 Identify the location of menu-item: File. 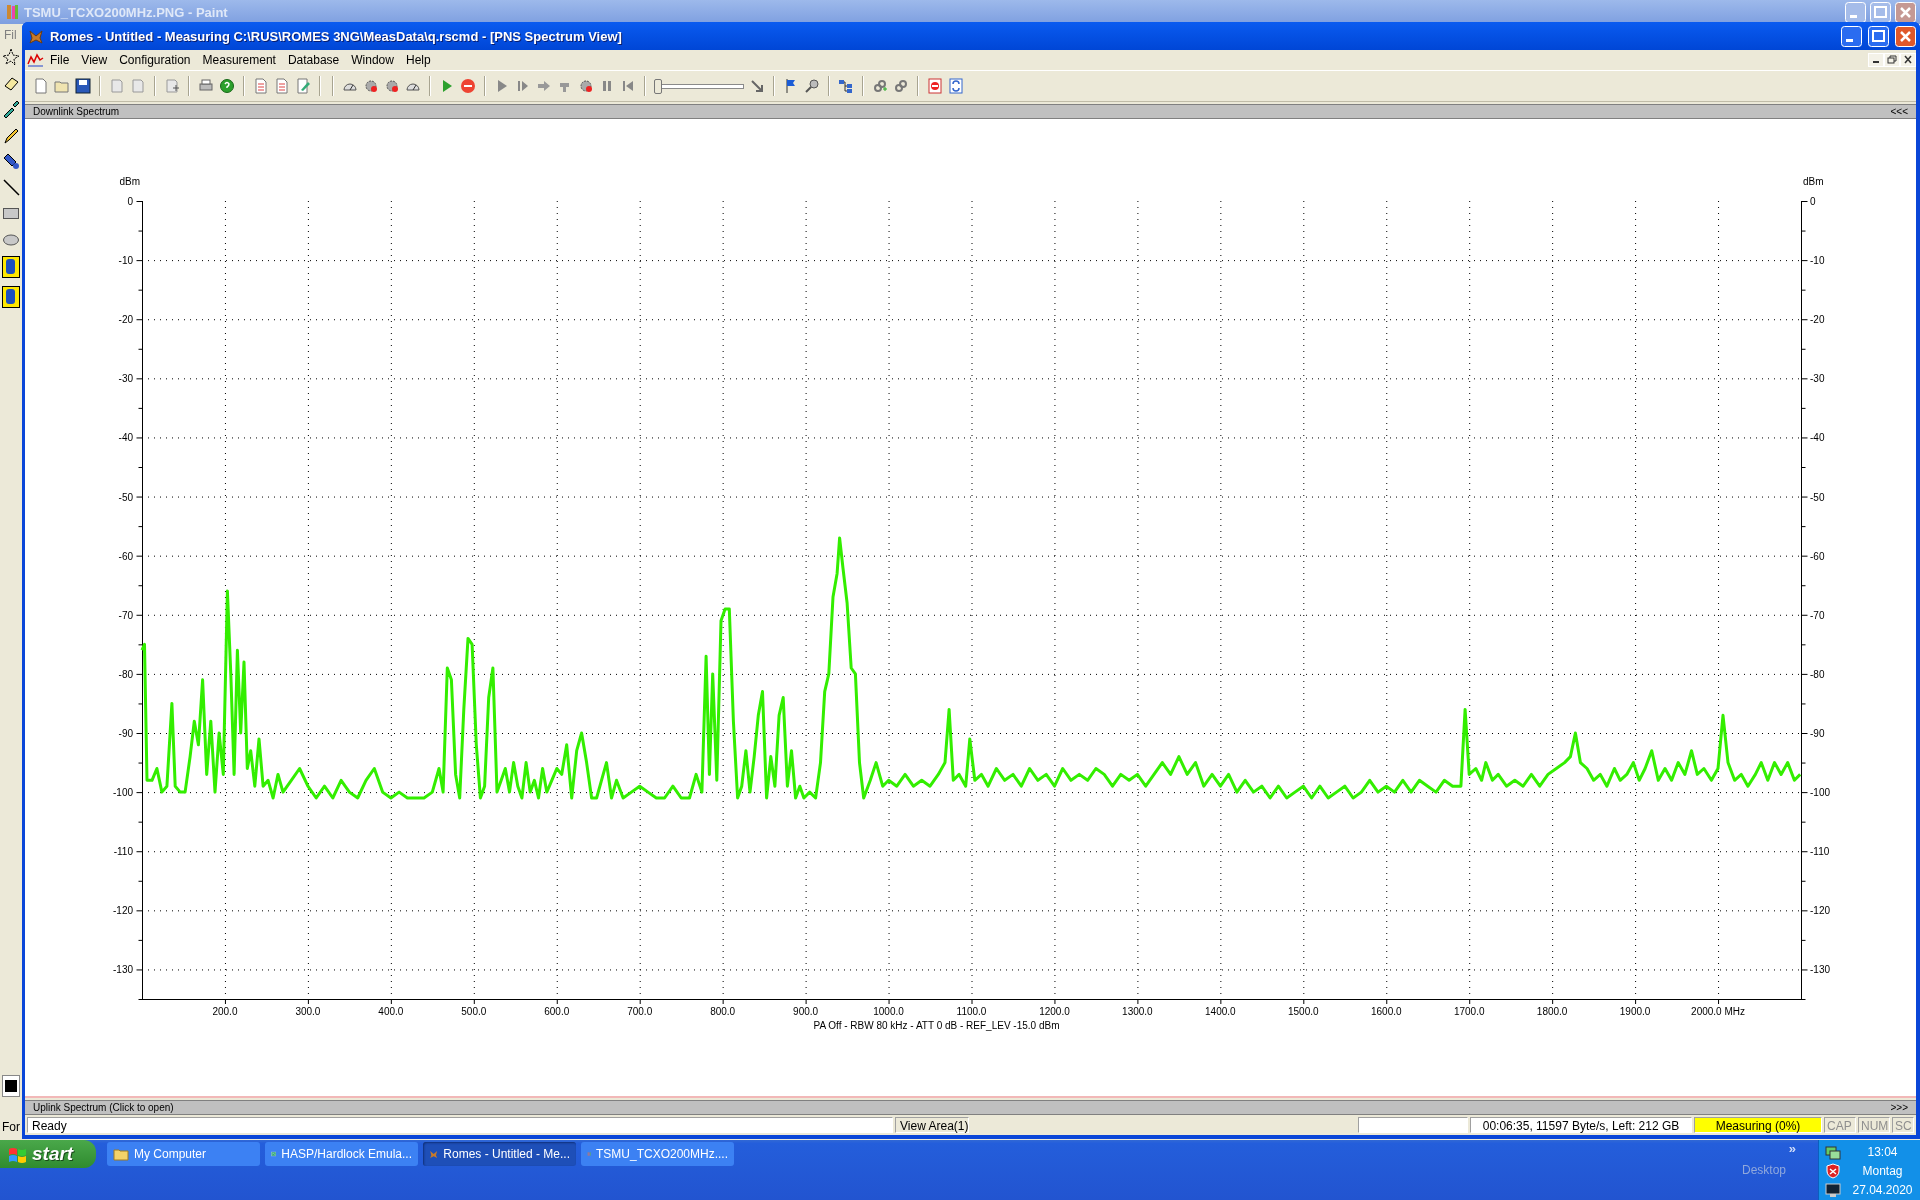
(60, 60).